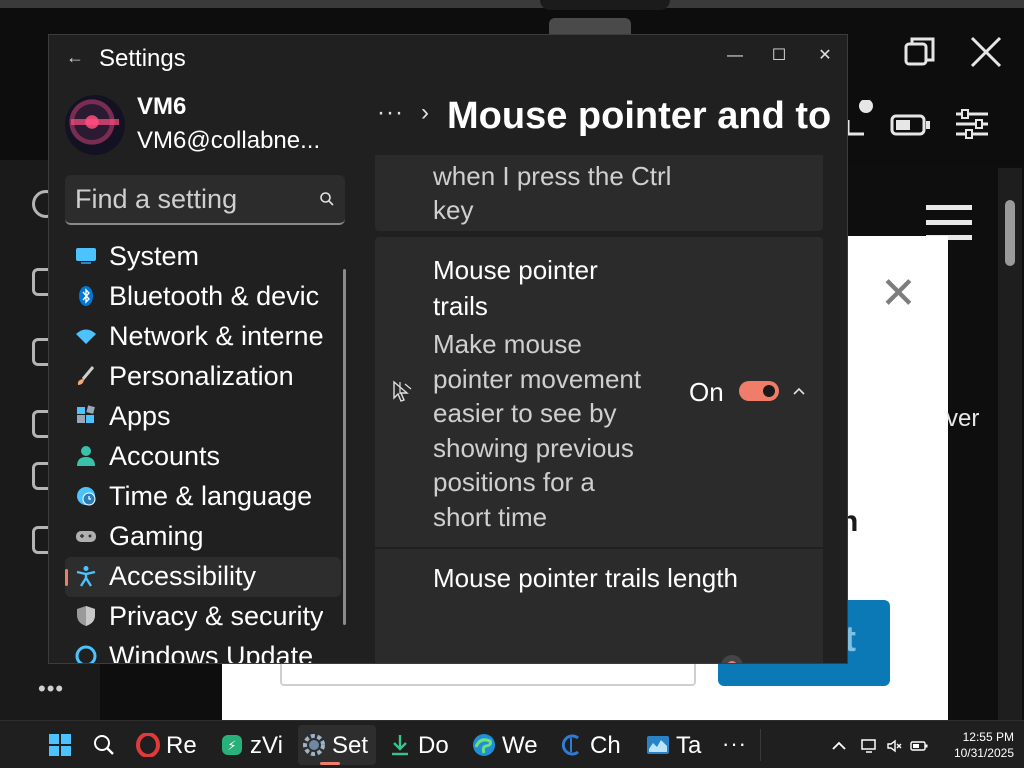 Image resolution: width=1024 pixels, height=768 pixels. I want to click on profile-name: VM6, so click(162, 106).